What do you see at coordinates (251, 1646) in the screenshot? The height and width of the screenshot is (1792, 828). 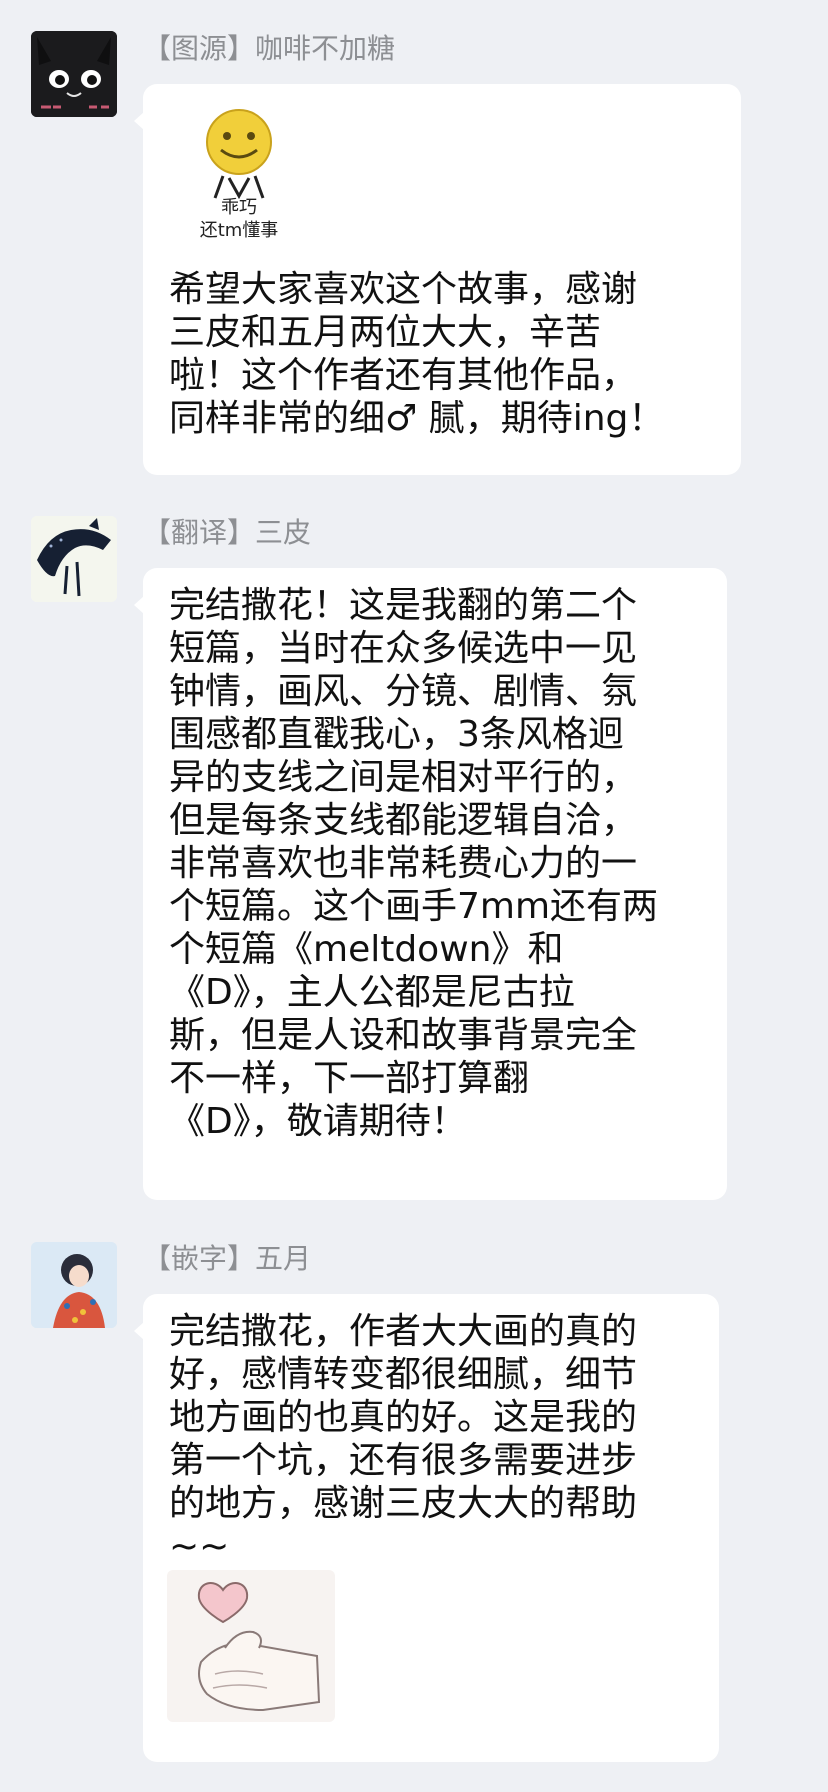 I see `finger-heart-sticker` at bounding box center [251, 1646].